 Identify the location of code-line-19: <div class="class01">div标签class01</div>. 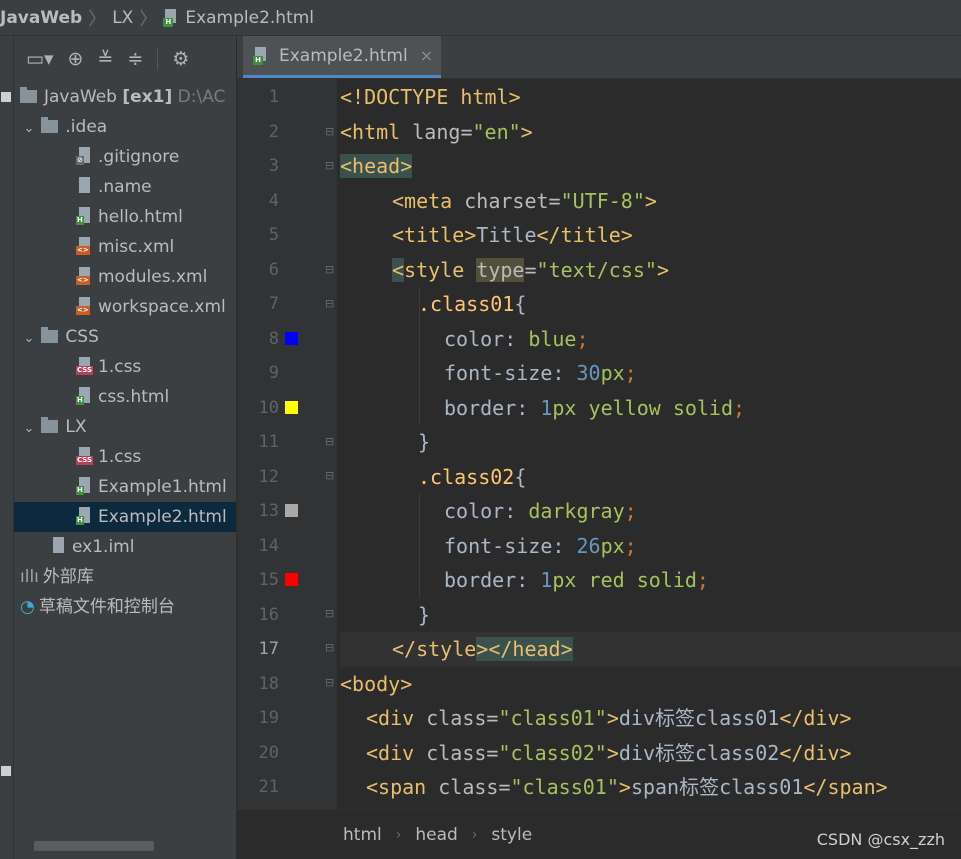
(609, 718).